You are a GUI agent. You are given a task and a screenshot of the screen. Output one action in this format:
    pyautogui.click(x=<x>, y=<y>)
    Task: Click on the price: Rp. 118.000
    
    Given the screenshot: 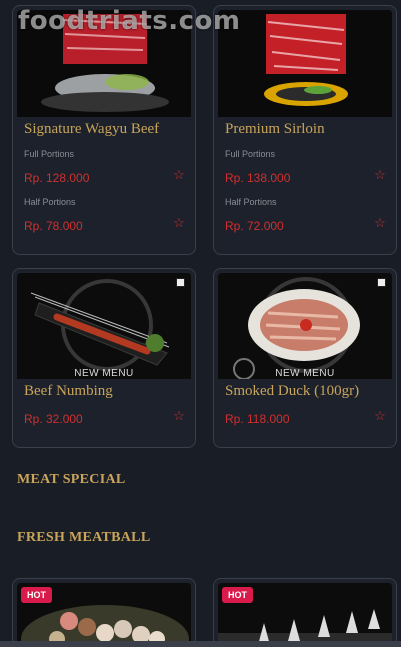 What is the action you would take?
    pyautogui.click(x=257, y=419)
    